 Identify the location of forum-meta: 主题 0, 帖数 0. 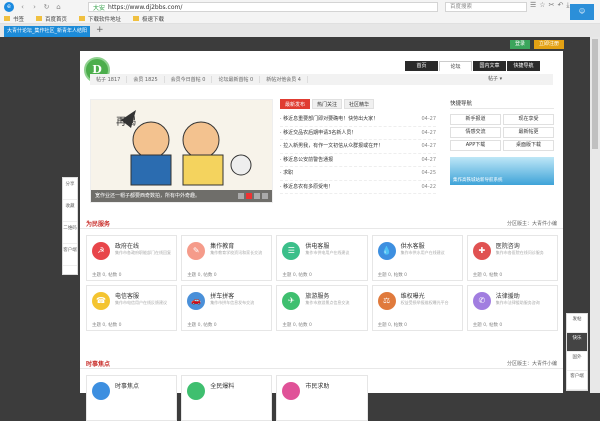
(392, 325).